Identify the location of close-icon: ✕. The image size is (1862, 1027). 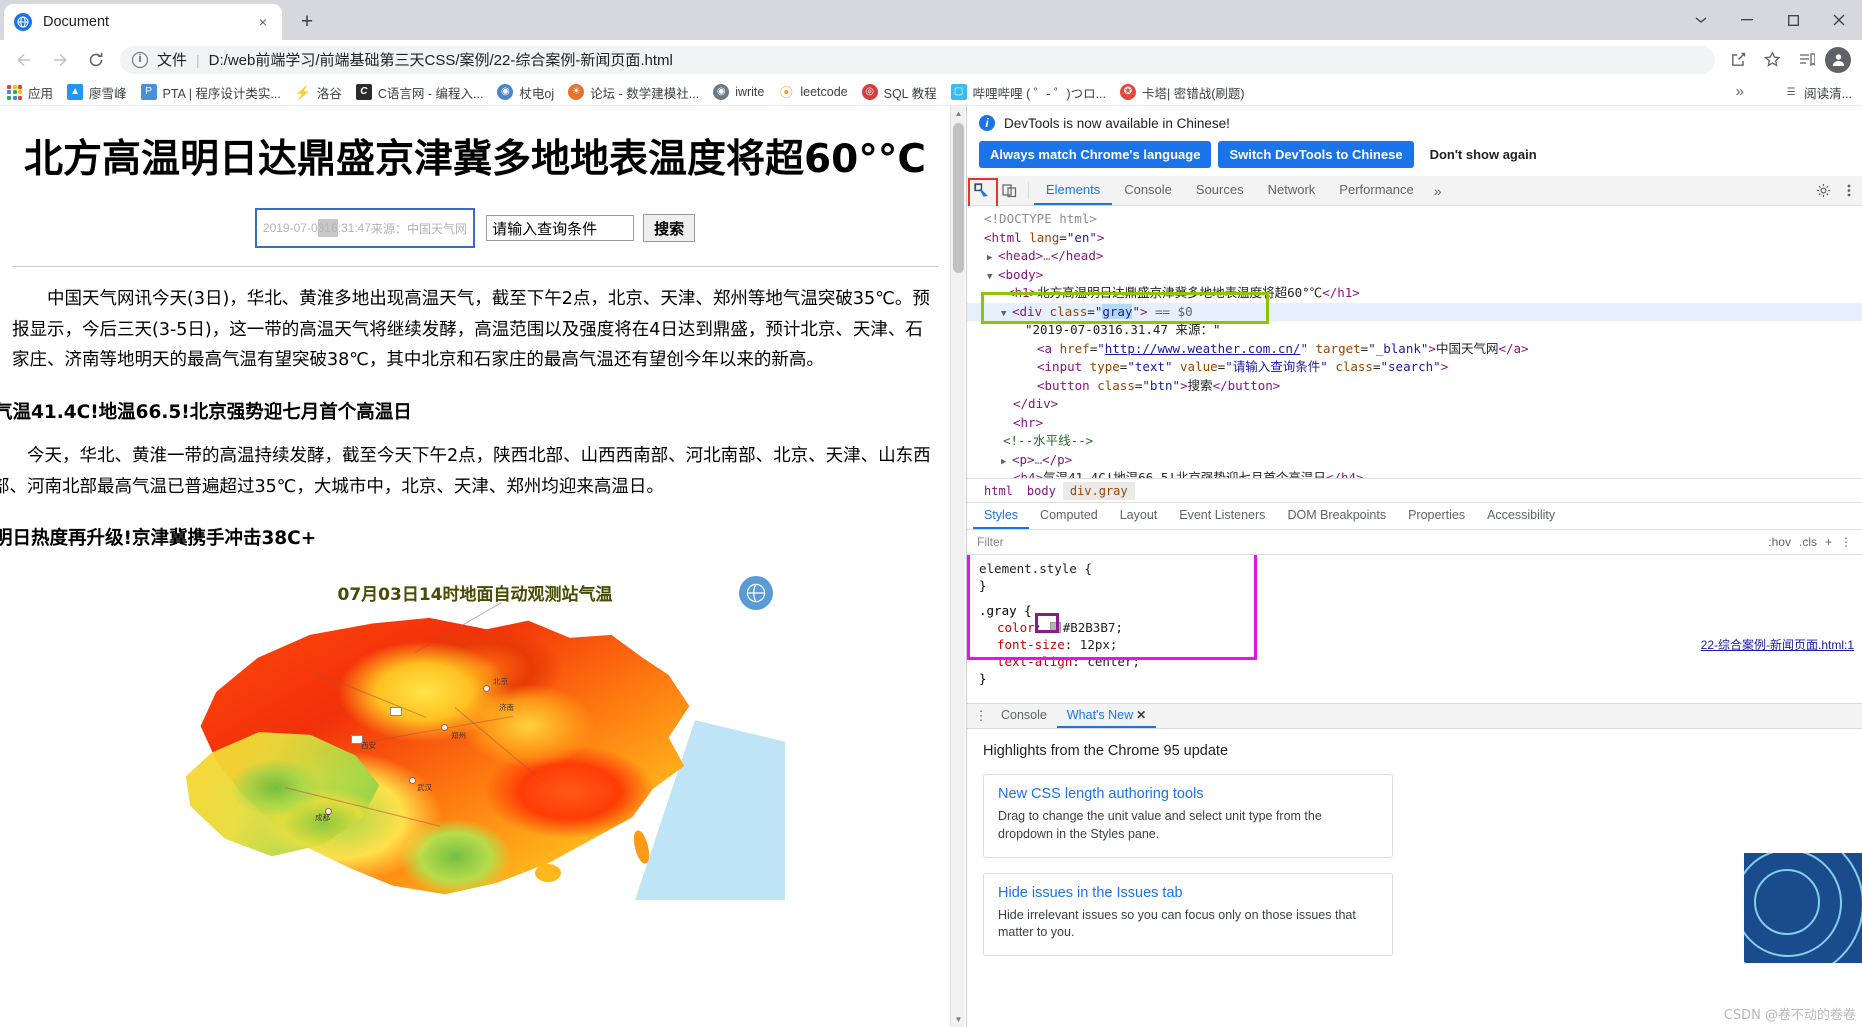
(1141, 715).